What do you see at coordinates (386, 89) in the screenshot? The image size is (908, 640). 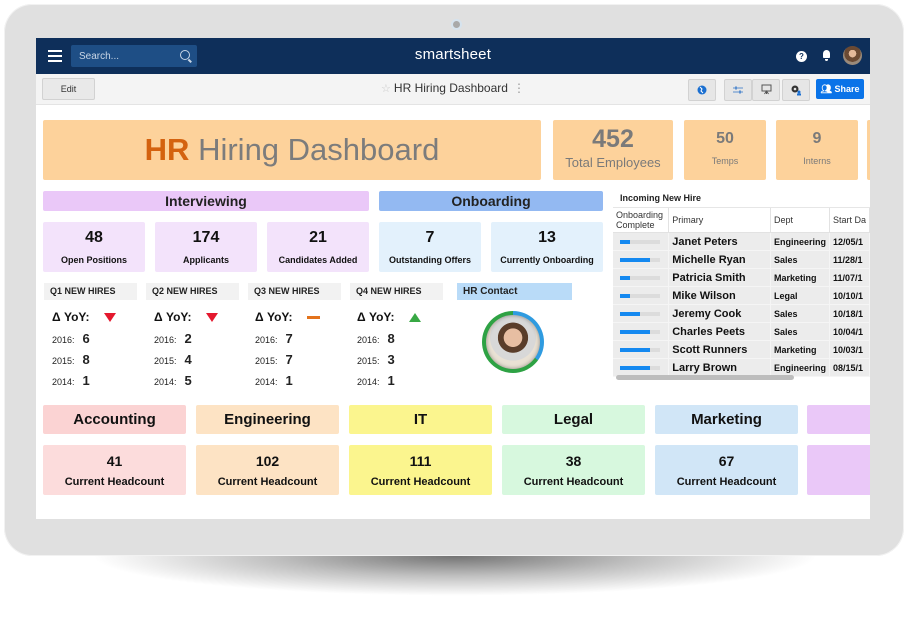 I see `favorite-star-icon: ☆` at bounding box center [386, 89].